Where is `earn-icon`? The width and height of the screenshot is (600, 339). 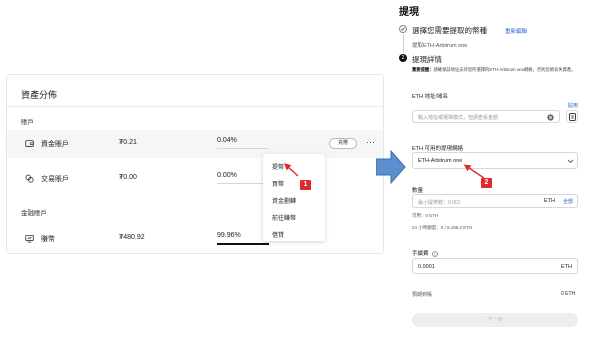
earn-icon is located at coordinates (29, 238).